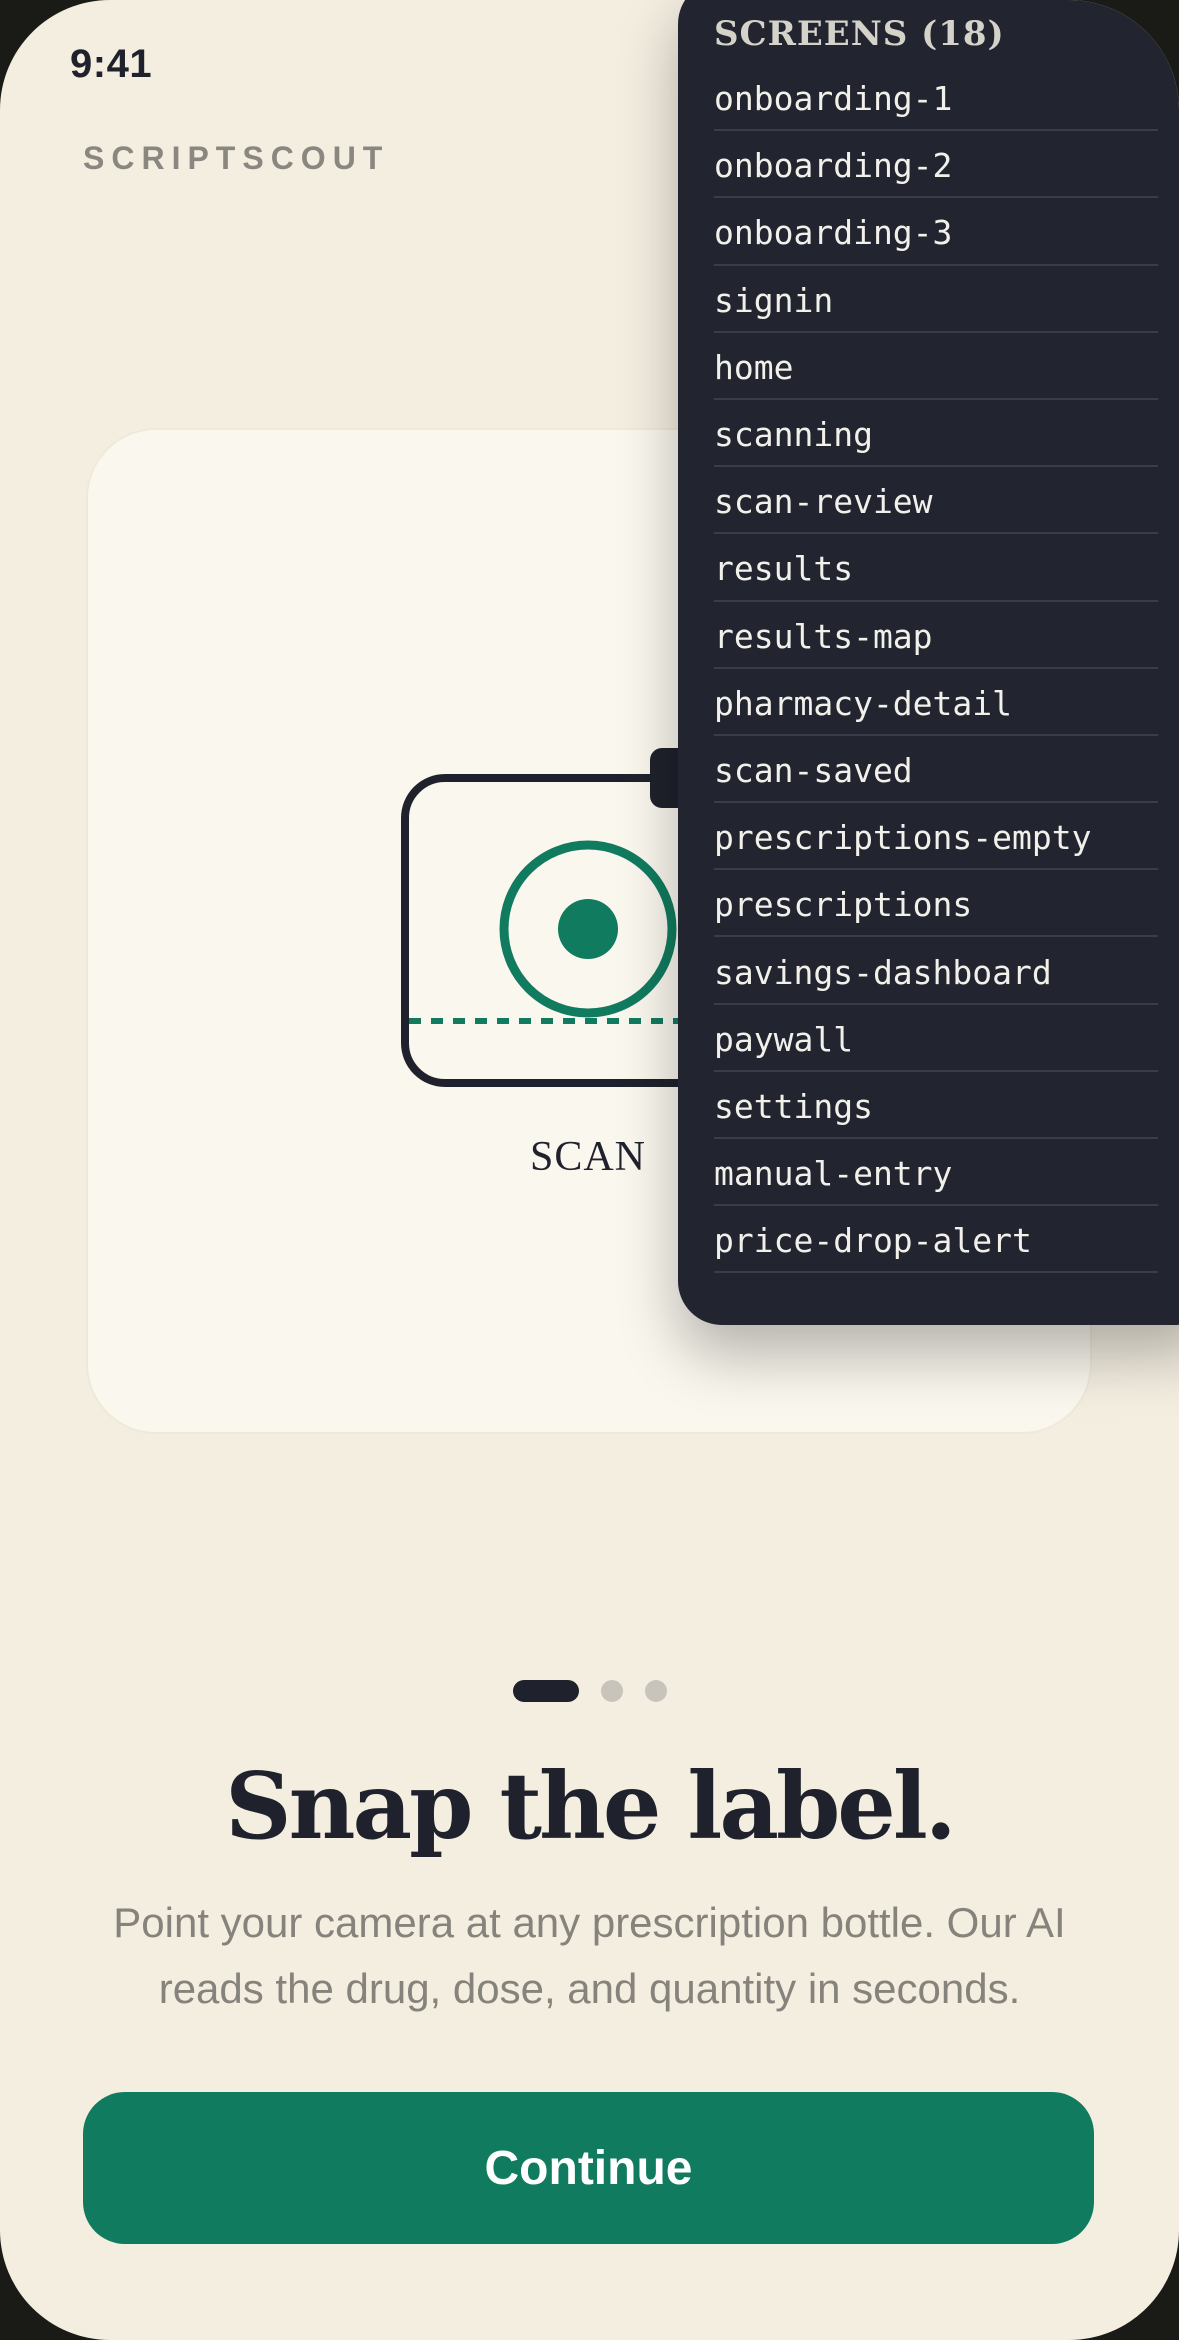 The height and width of the screenshot is (2340, 1179). Describe the element at coordinates (936, 770) in the screenshot. I see `screen-link-scan-saved: scan-saved` at that location.